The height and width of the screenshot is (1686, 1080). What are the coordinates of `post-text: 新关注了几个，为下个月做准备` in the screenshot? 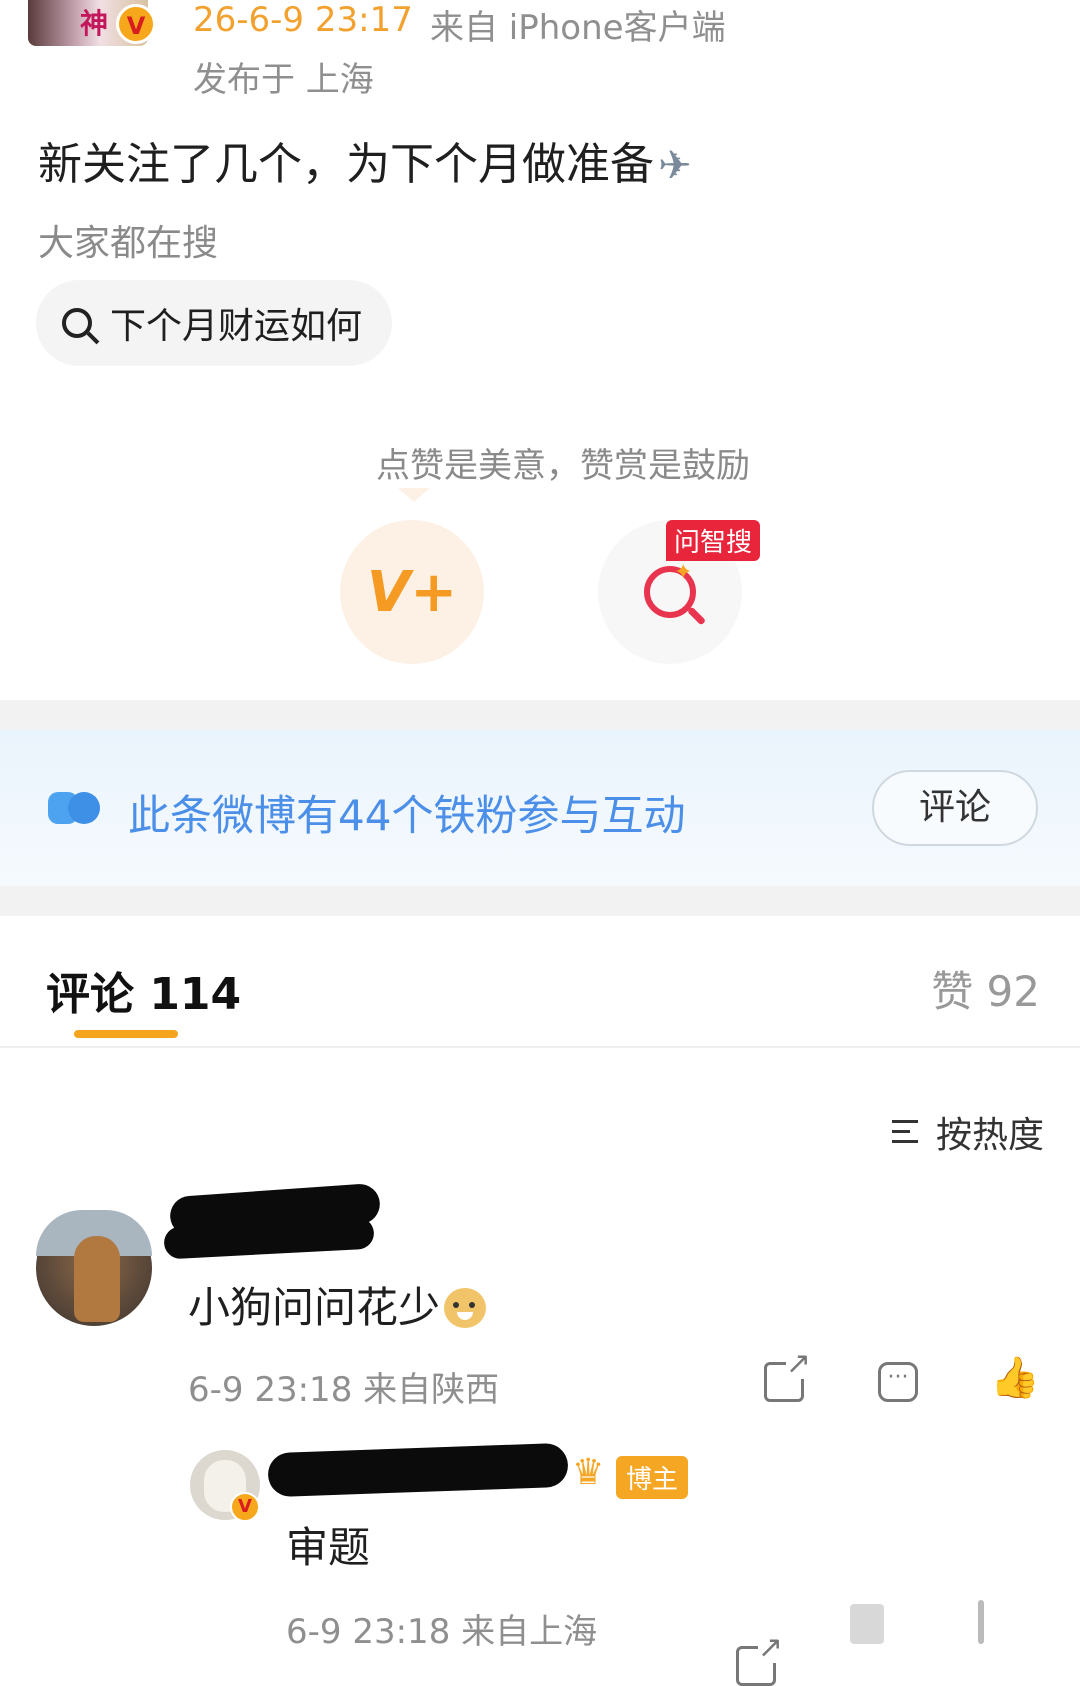 It's located at (346, 164).